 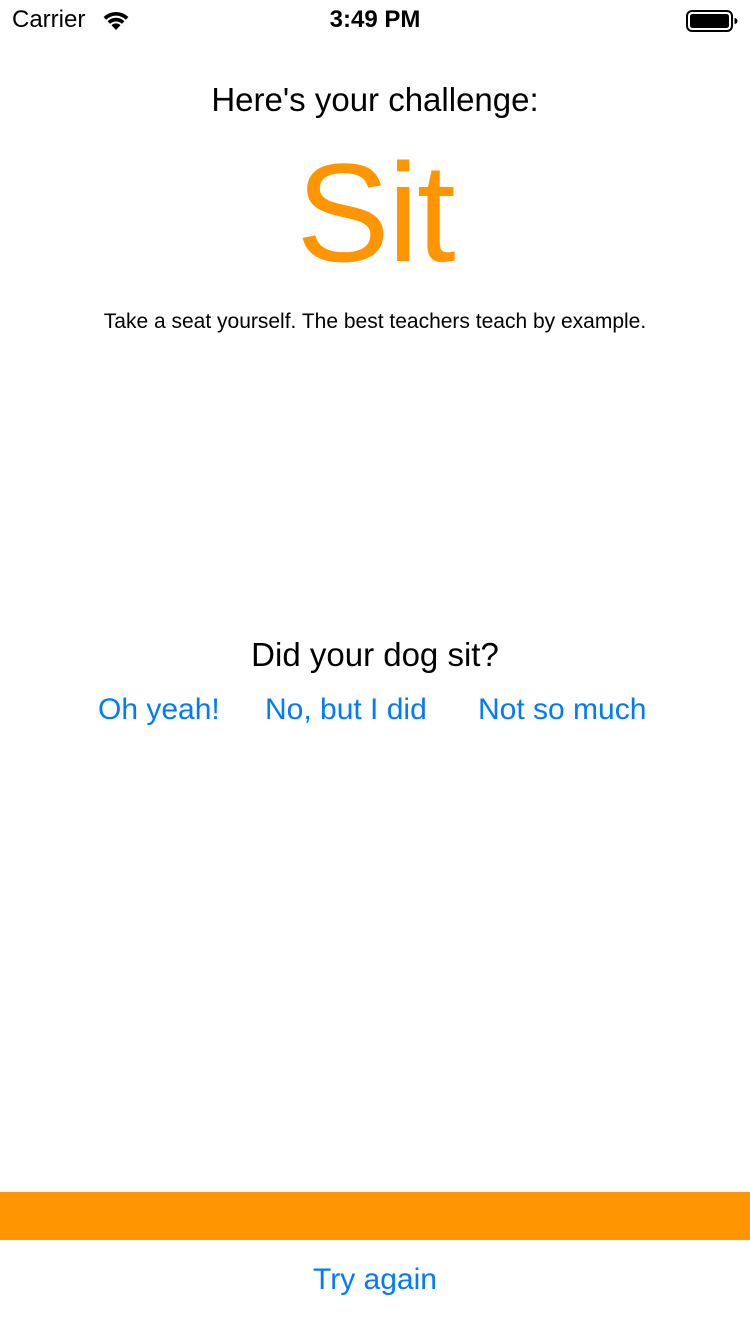 What do you see at coordinates (159, 710) in the screenshot?
I see `answer-yes-button: Oh yeah!` at bounding box center [159, 710].